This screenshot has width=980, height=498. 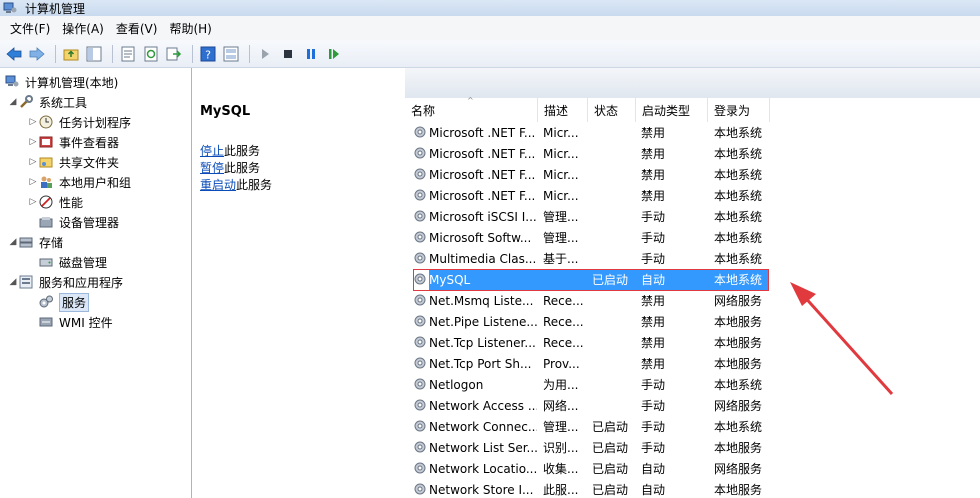 I want to click on export-icon, so click(x=174, y=54).